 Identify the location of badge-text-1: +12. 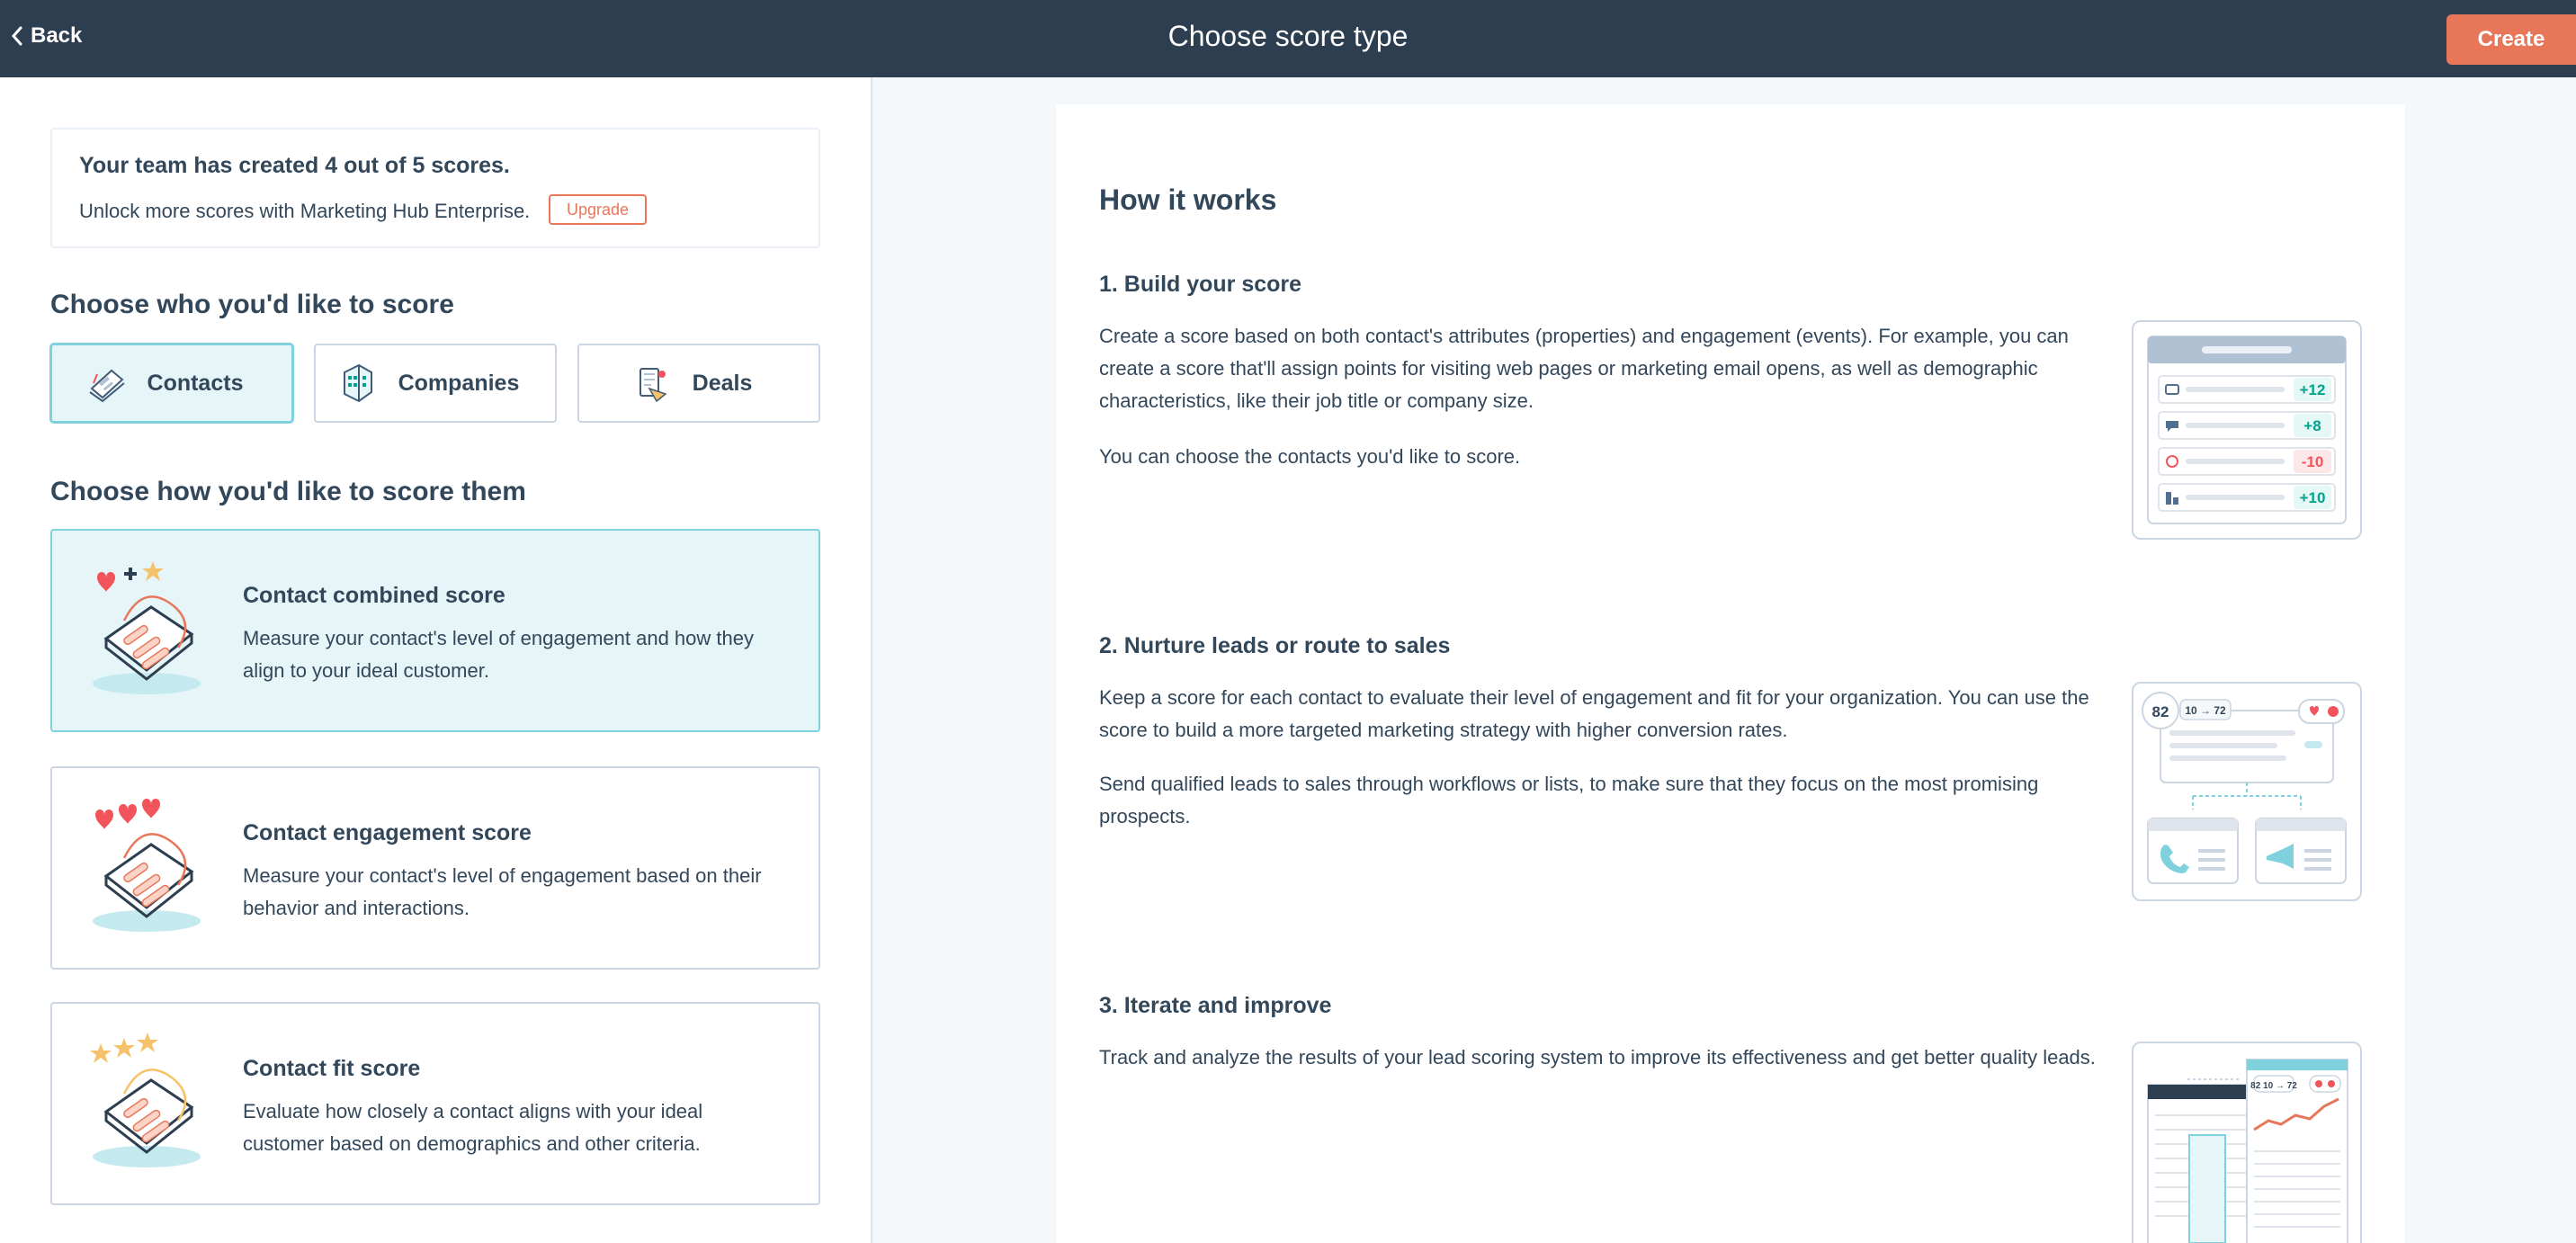
(2313, 389).